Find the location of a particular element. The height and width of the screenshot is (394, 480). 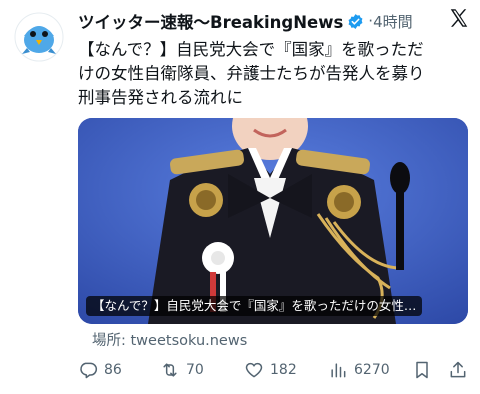

heart-icon is located at coordinates (254, 370).